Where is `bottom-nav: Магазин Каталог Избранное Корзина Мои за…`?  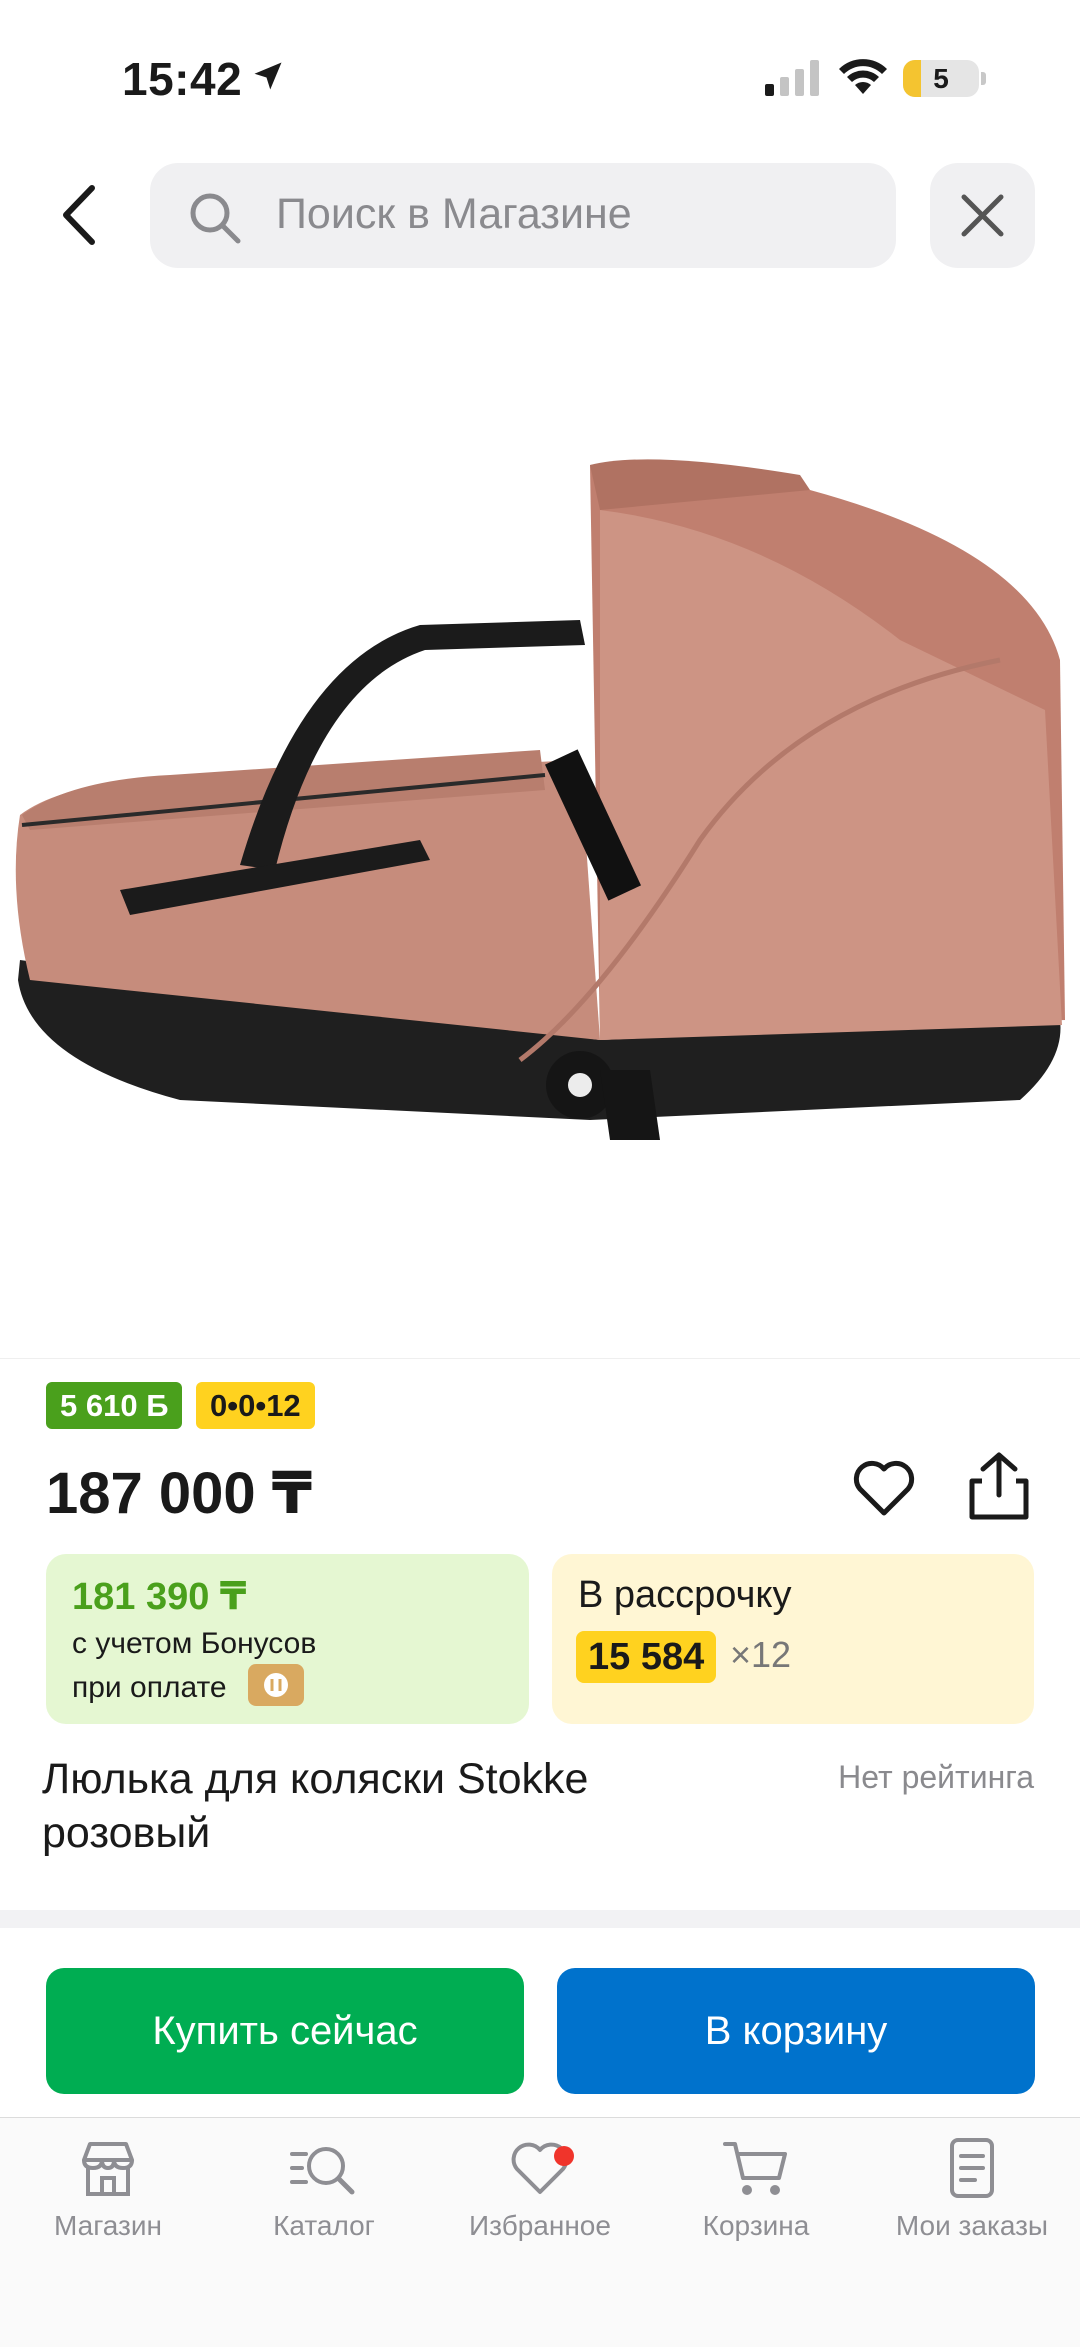
bottom-nav: Магазин Каталог Избранное Корзина Мои за… is located at coordinates (540, 2232).